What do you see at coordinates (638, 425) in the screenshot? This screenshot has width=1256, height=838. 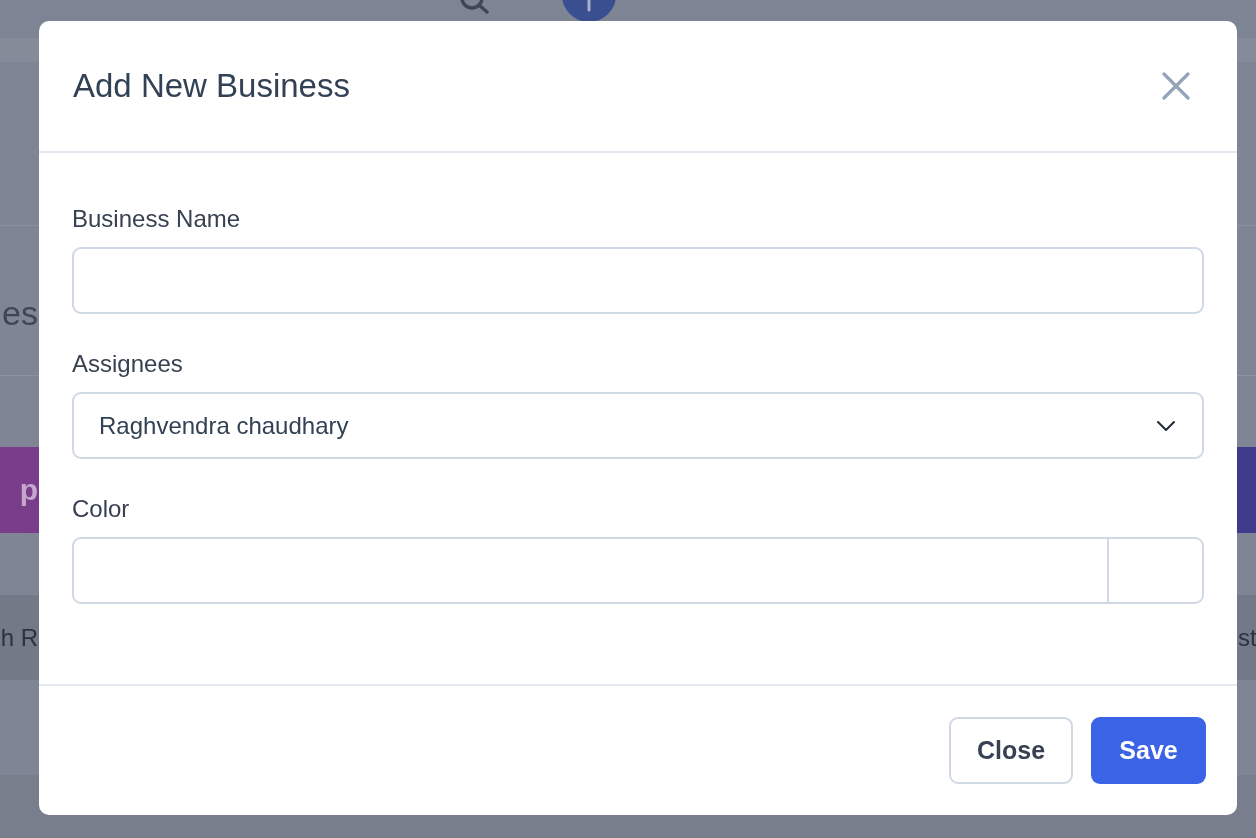 I see `select-field: Raghvendra chaudhary` at bounding box center [638, 425].